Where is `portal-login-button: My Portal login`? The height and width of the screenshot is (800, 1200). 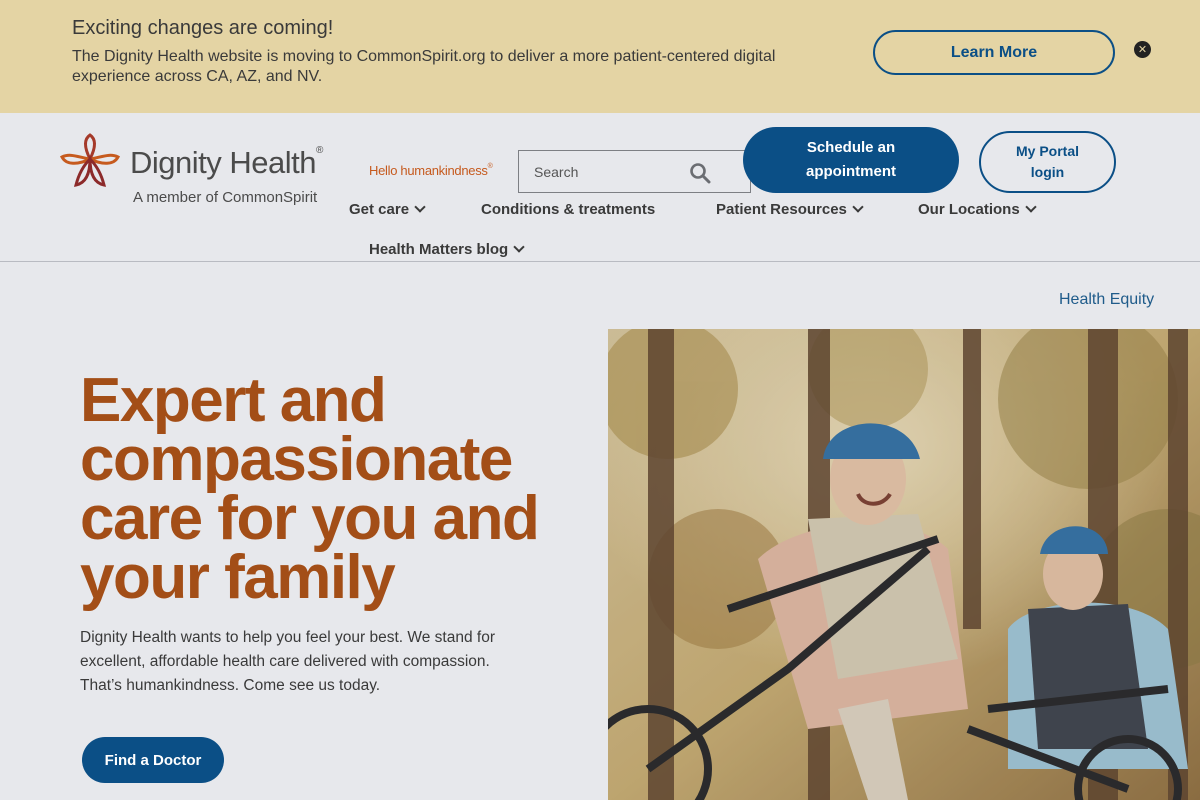 portal-login-button: My Portal login is located at coordinates (1047, 162).